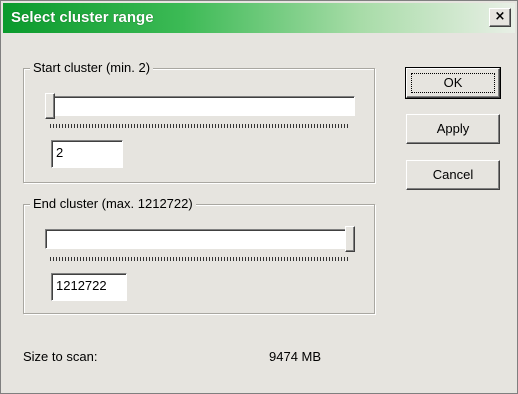  What do you see at coordinates (60, 356) in the screenshot?
I see `size-to-scan-label: Size to scan:` at bounding box center [60, 356].